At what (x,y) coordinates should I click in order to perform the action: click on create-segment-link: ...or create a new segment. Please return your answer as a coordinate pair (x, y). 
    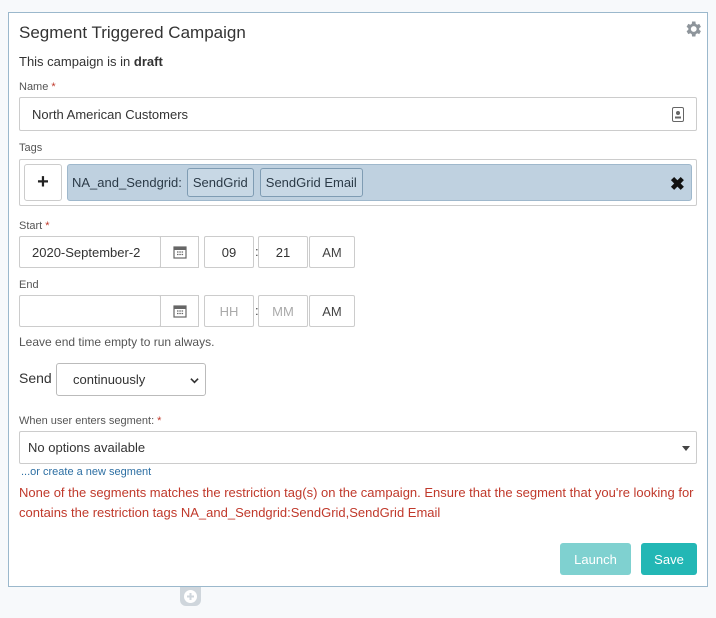
    Looking at the image, I should click on (86, 472).